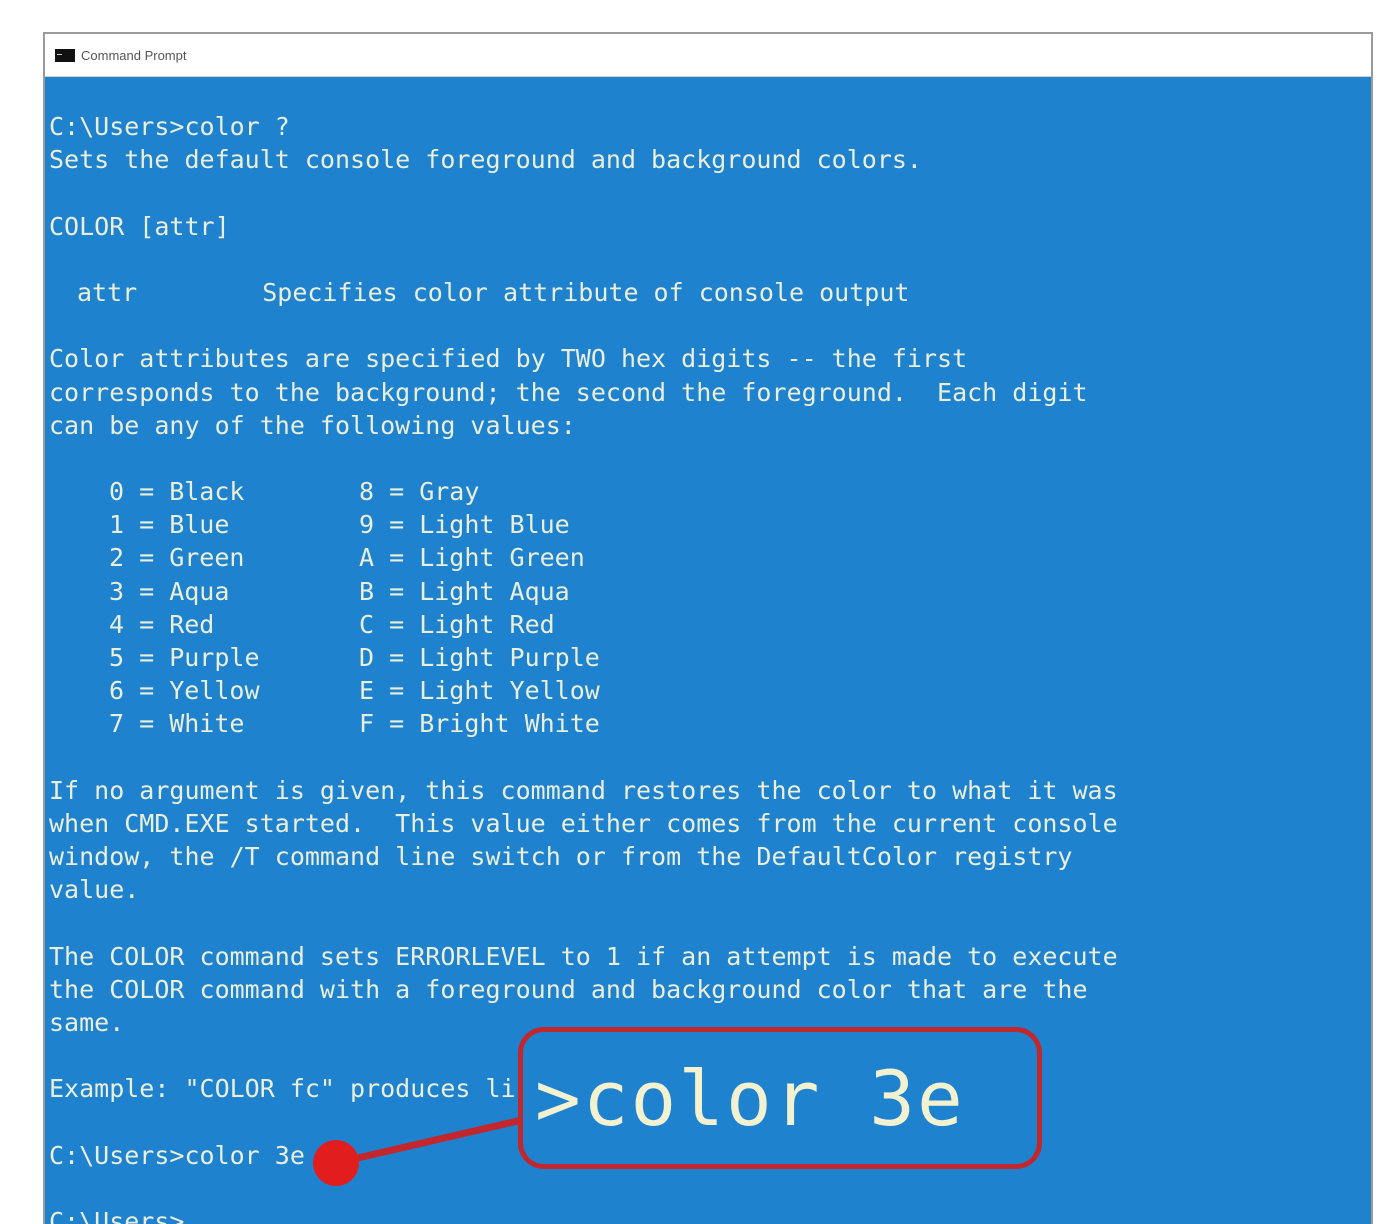 This screenshot has height=1224, width=1390. I want to click on color-table-row: 6 = Yellow E = Light Yellow, so click(710, 690).